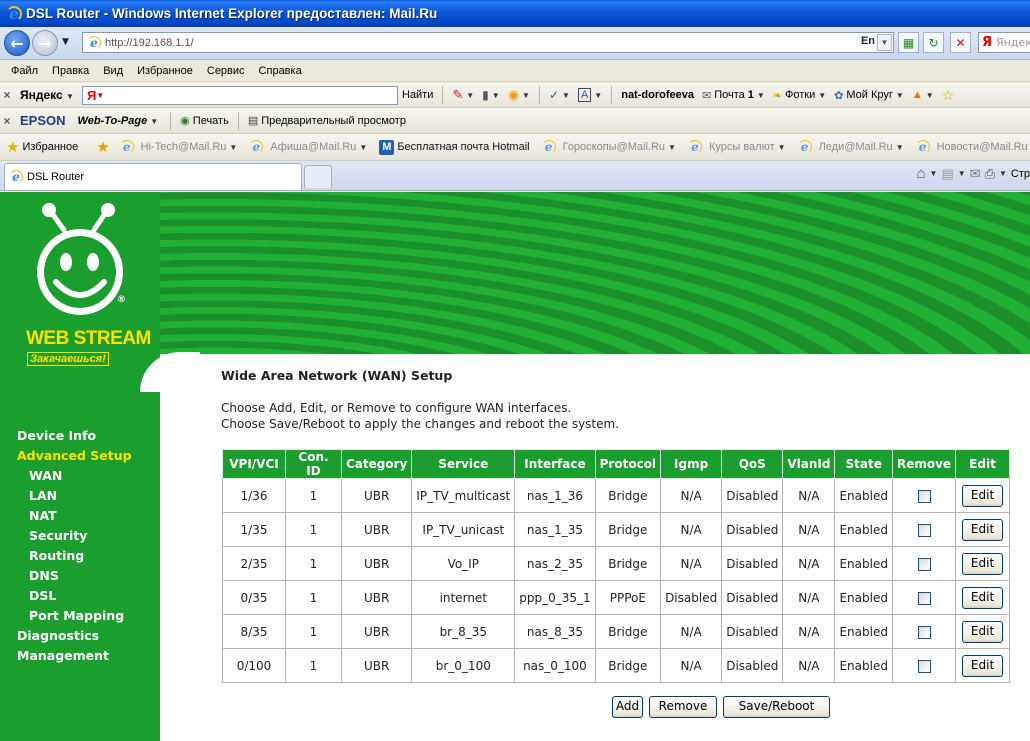 This screenshot has height=741, width=1030. What do you see at coordinates (463, 95) in the screenshot?
I see `pen-icon: ✎ ▼` at bounding box center [463, 95].